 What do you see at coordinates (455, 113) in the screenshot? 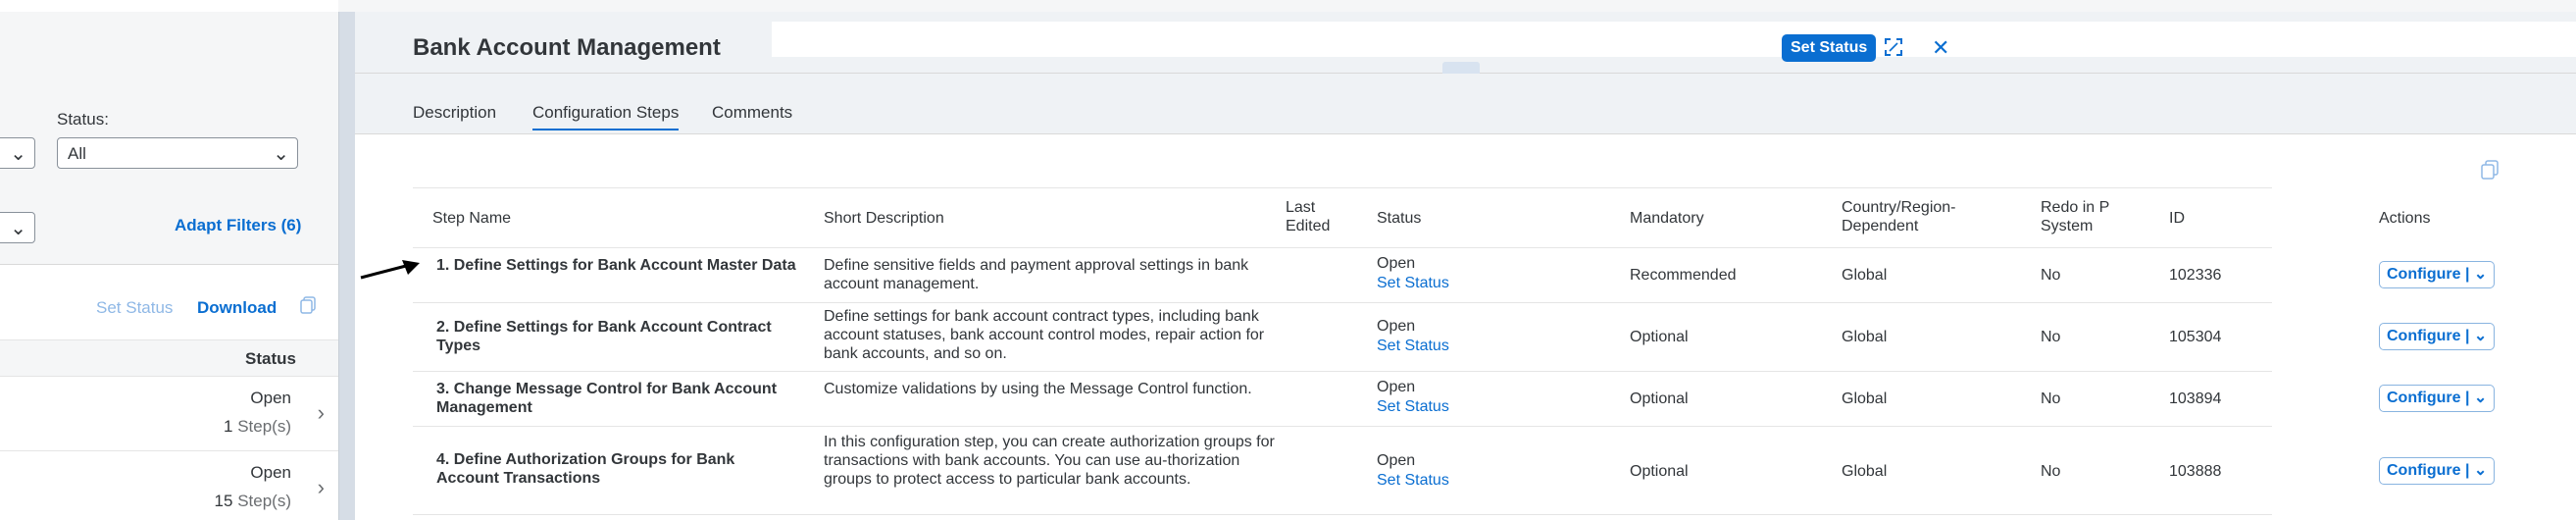
I see `tab-description: Description` at bounding box center [455, 113].